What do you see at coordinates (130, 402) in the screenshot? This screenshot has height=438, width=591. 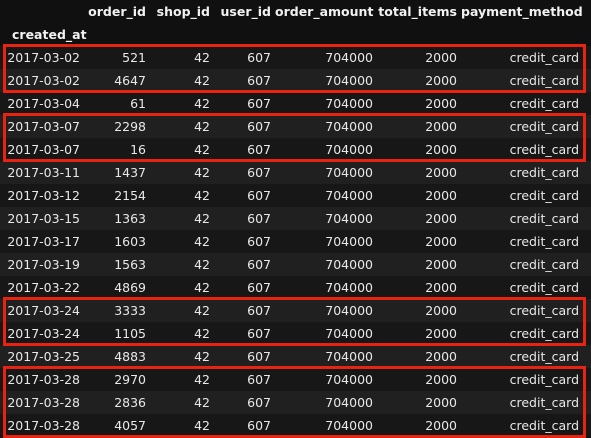 I see `cell-order-id: 2836` at bounding box center [130, 402].